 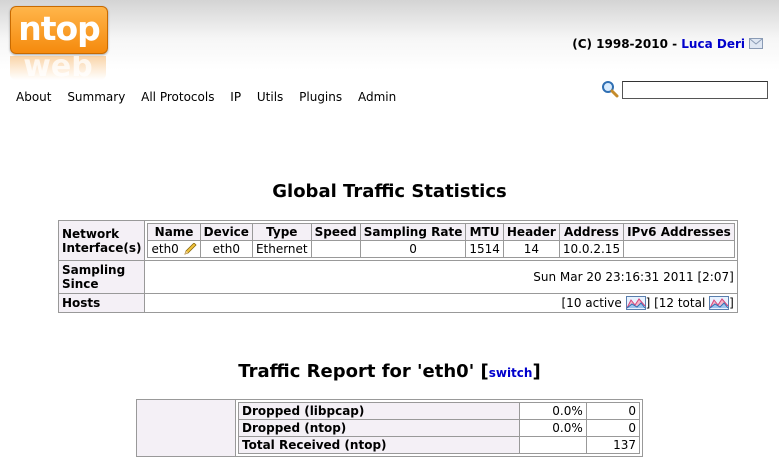 I want to click on col-name: Name, so click(x=174, y=232).